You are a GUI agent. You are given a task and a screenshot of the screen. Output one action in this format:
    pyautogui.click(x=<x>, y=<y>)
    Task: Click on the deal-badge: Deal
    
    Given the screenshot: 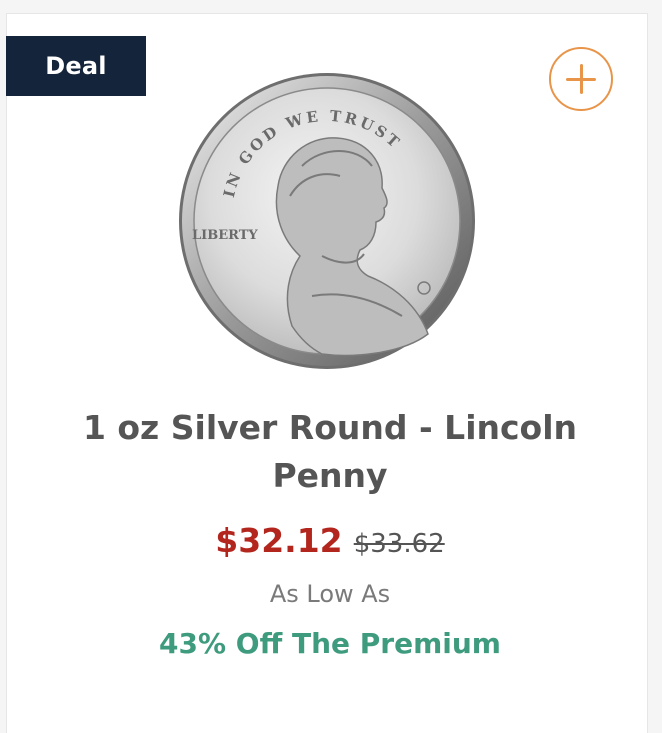 What is the action you would take?
    pyautogui.click(x=76, y=66)
    